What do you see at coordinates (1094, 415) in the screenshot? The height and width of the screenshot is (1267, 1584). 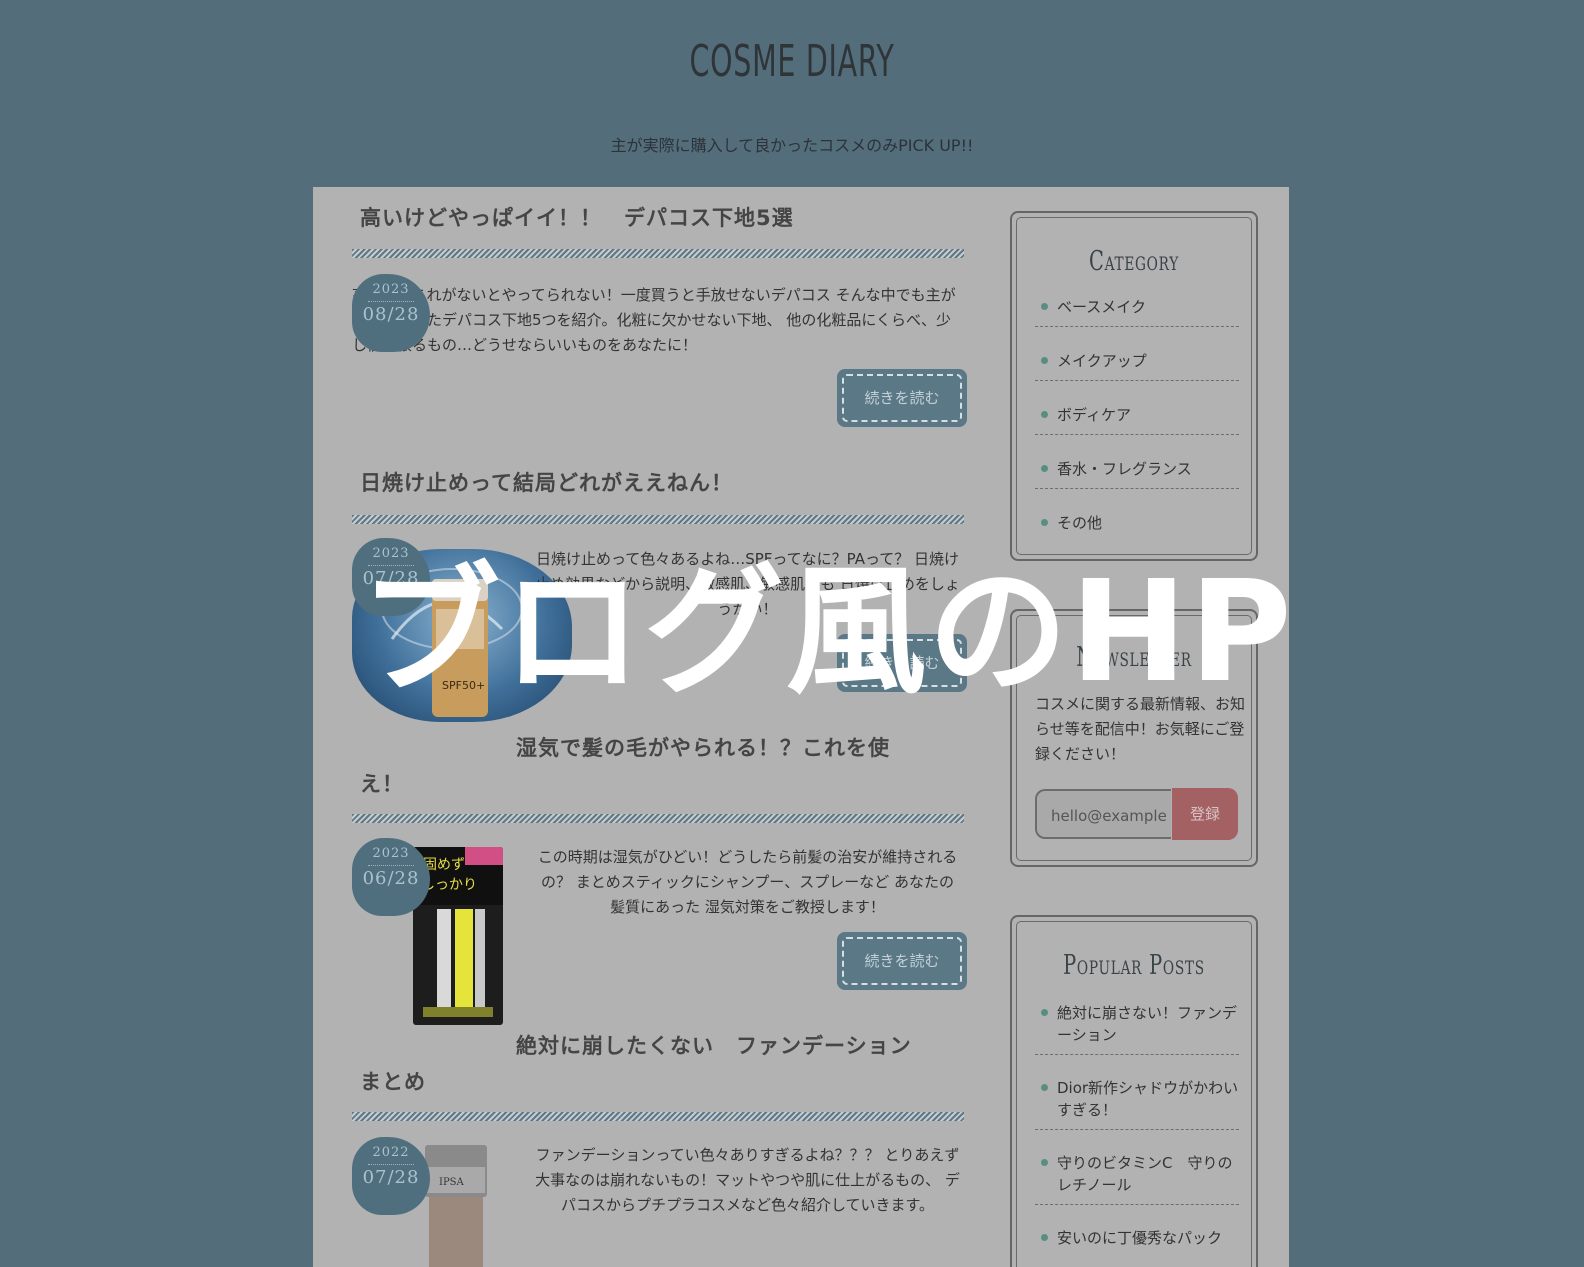 I see `category-label: ボディケア` at bounding box center [1094, 415].